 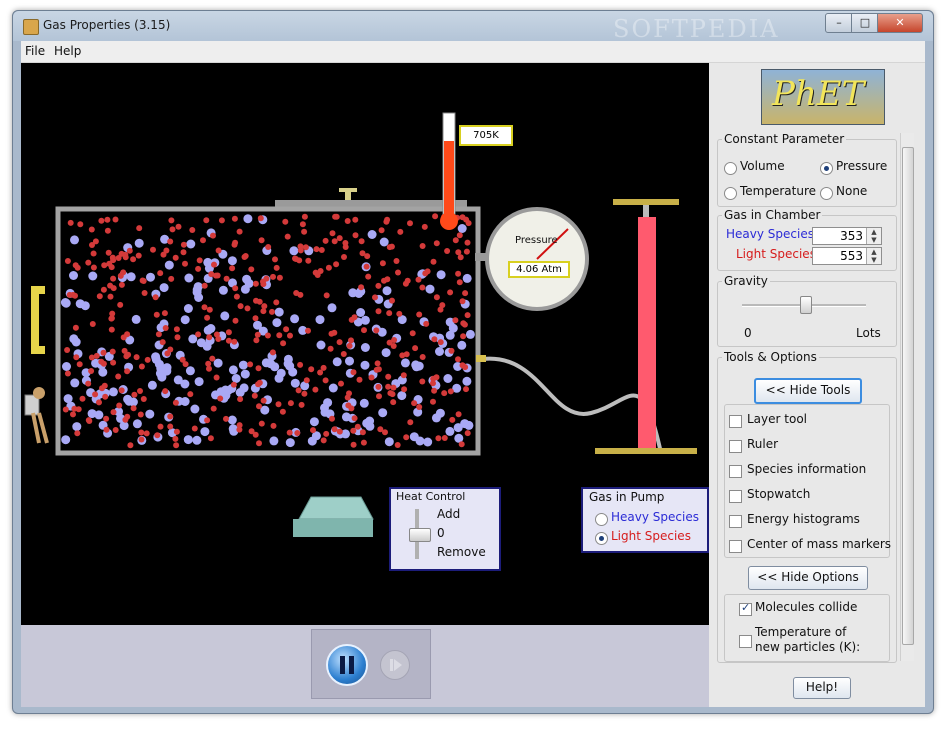 What do you see at coordinates (808, 647) in the screenshot?
I see `temperature-new-particles-label-2: new particles (K):` at bounding box center [808, 647].